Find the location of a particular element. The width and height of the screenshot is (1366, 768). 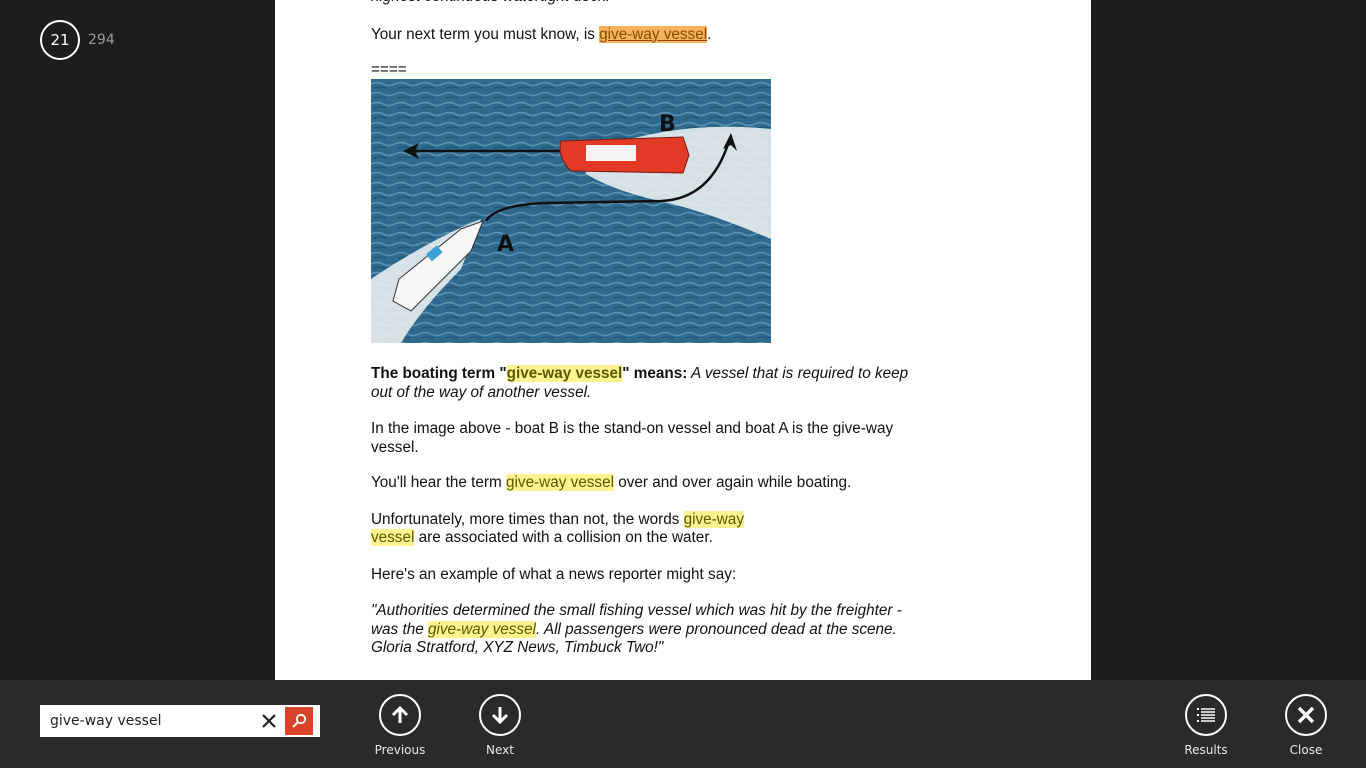

arrow-down-icon is located at coordinates (500, 716).